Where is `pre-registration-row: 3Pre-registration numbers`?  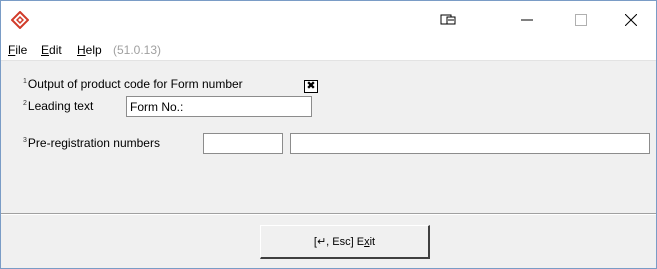 pre-registration-row: 3Pre-registration numbers is located at coordinates (91, 143).